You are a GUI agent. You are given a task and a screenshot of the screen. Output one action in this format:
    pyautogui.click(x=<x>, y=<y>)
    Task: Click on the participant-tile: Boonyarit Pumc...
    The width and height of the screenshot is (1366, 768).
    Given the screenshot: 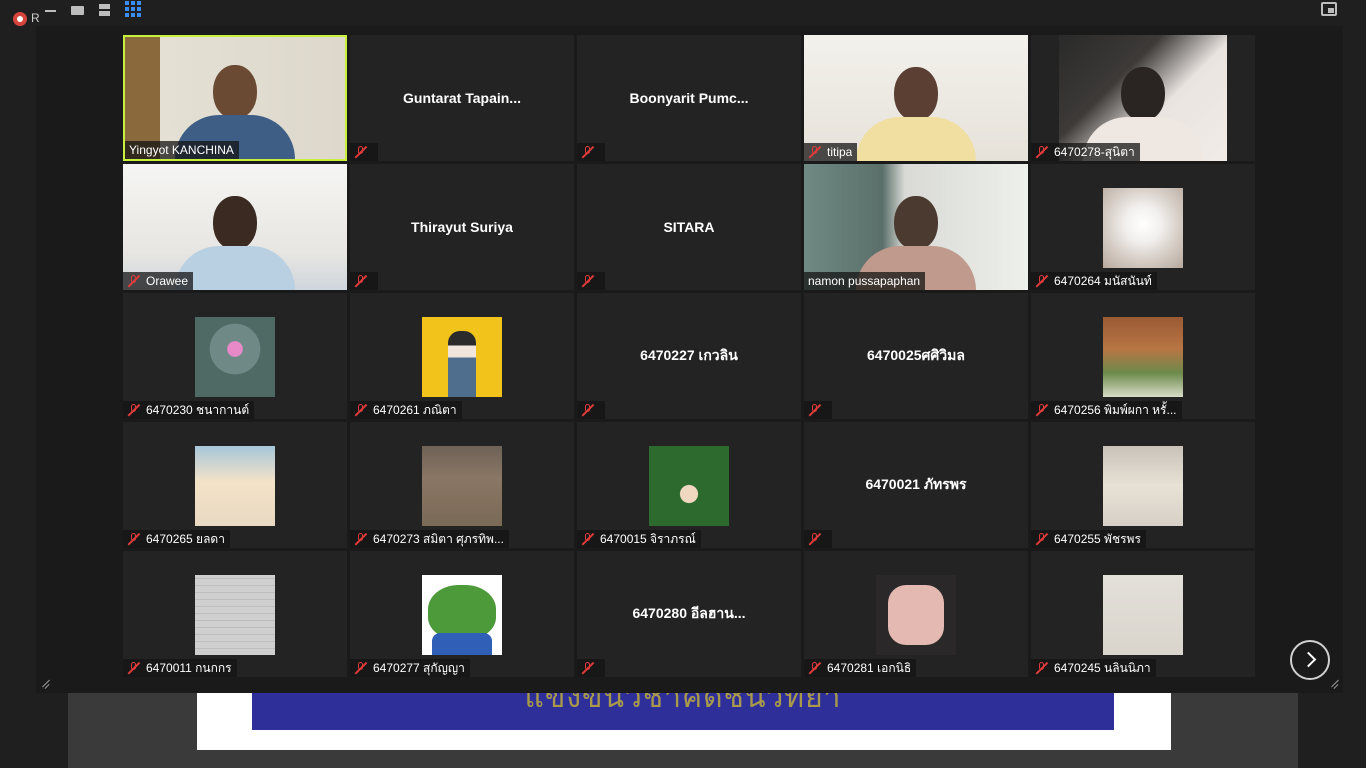 What is the action you would take?
    pyautogui.click(x=689, y=98)
    